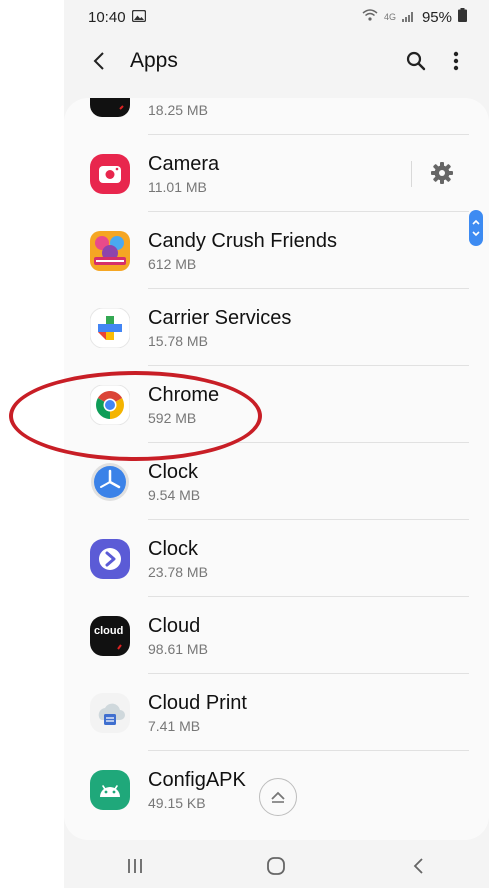 The image size is (489, 888). I want to click on battery-icon, so click(462, 17).